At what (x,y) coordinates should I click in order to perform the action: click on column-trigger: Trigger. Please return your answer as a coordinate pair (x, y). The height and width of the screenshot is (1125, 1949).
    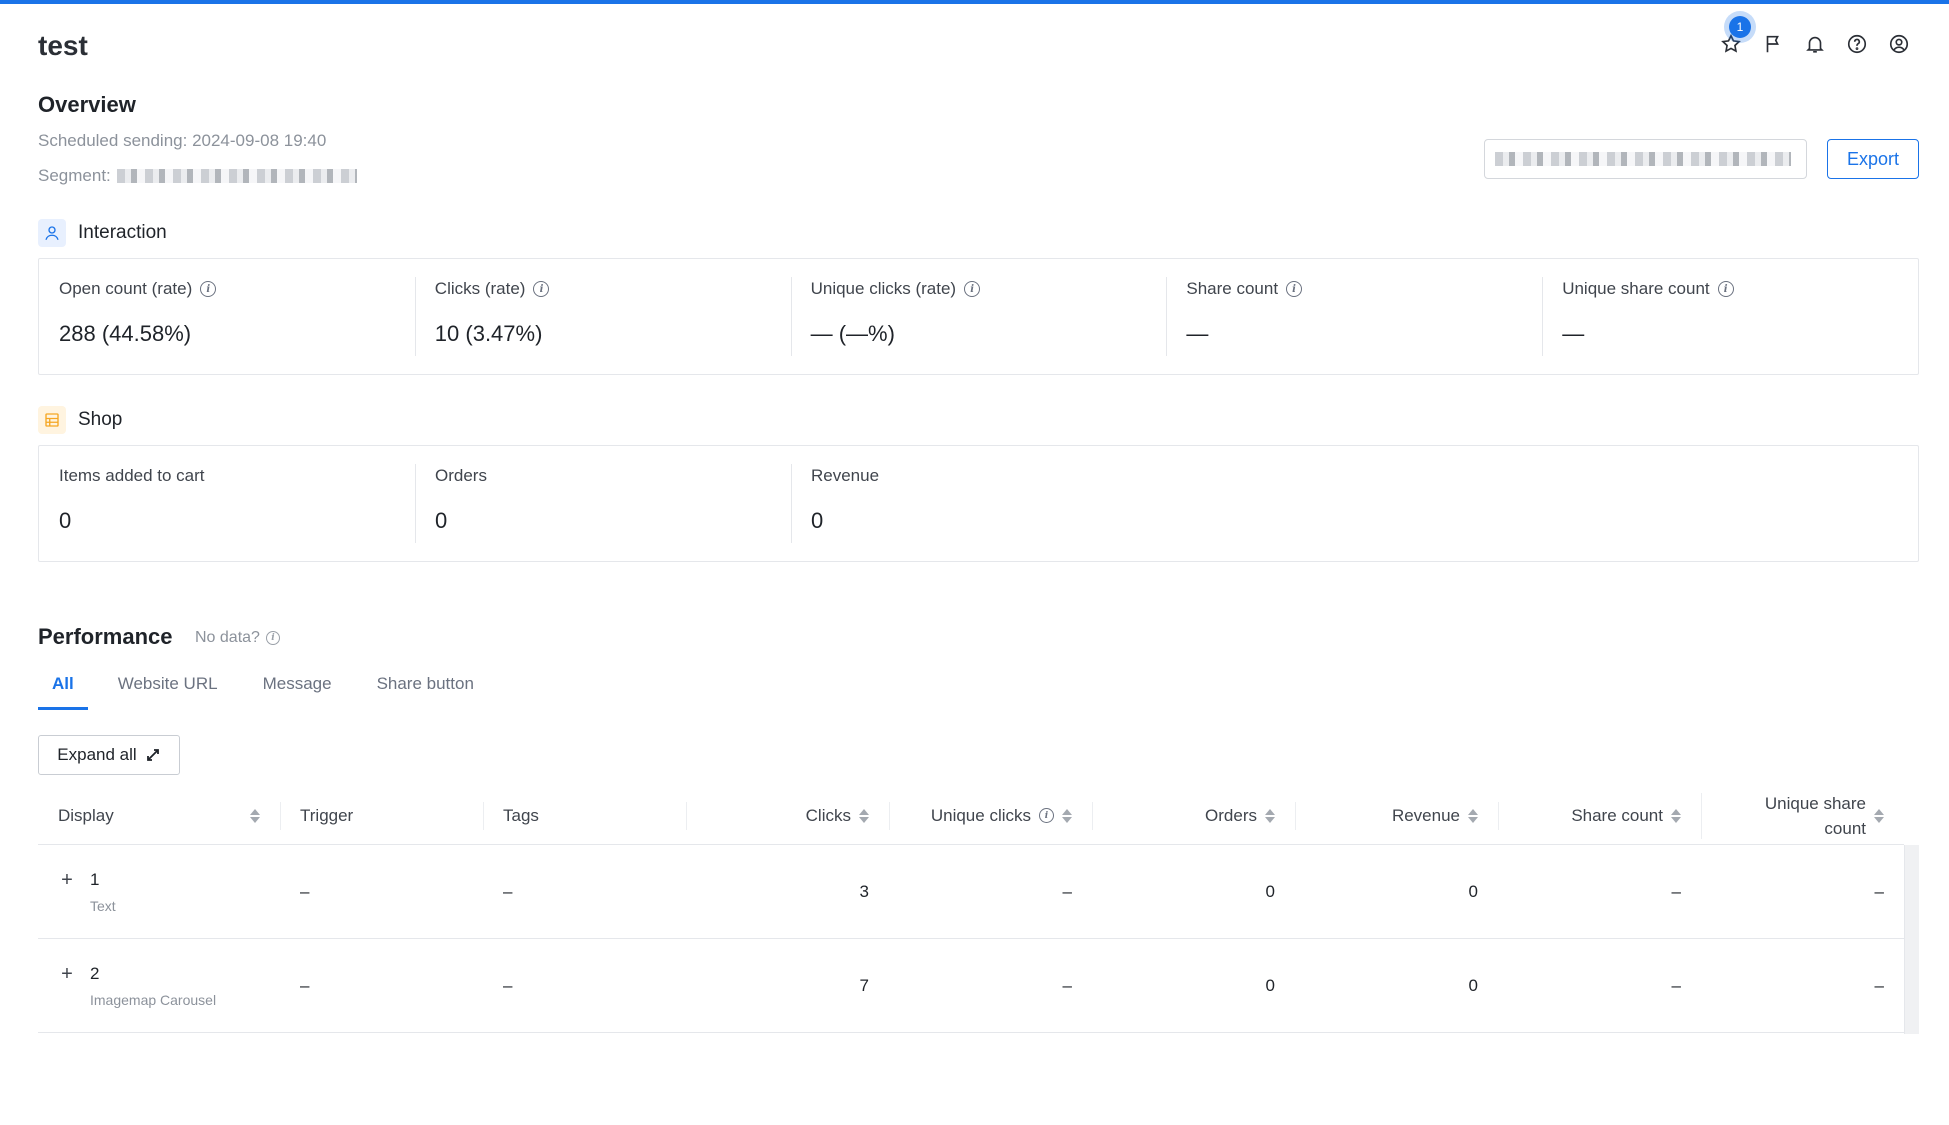
    Looking at the image, I should click on (381, 816).